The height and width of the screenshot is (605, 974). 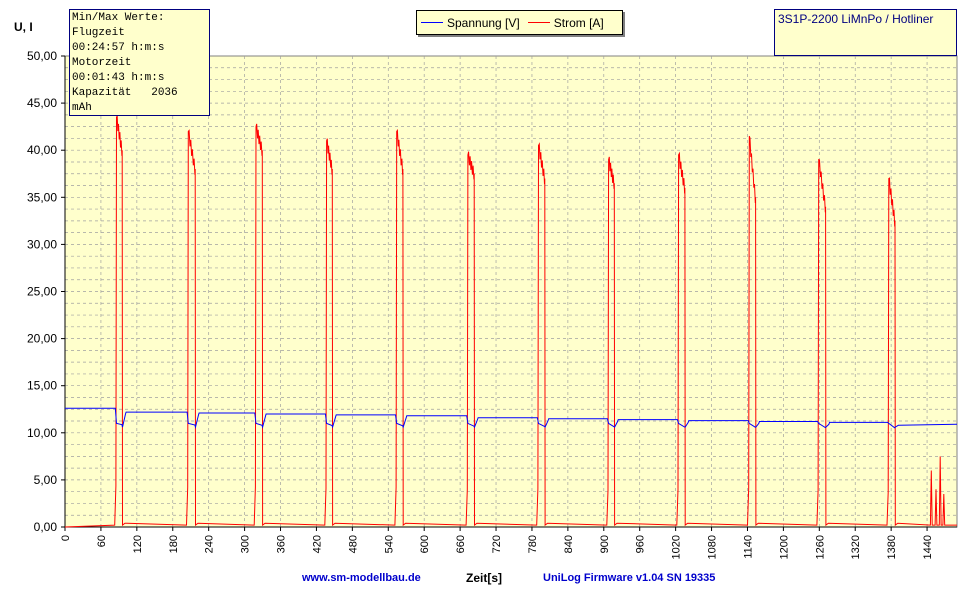 I want to click on legend: Spannung [V] Strom [A], so click(x=519, y=22).